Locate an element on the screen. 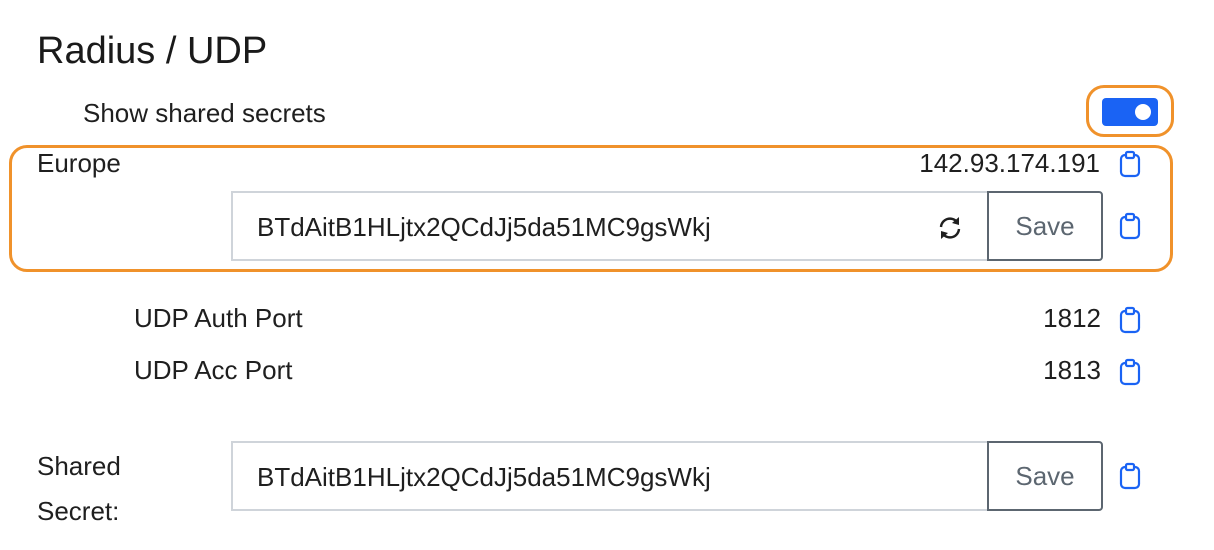  page-title: Radius / UDP is located at coordinates (152, 51).